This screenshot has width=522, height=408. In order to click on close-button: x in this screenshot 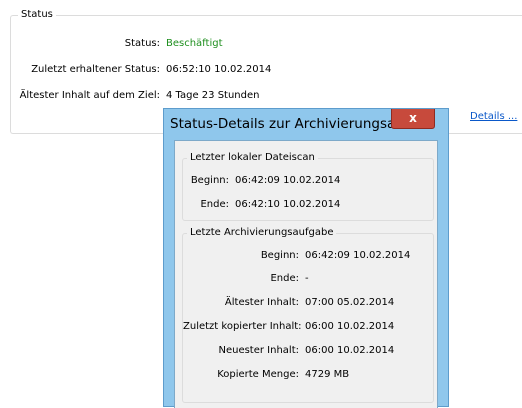, I will do `click(413, 119)`.